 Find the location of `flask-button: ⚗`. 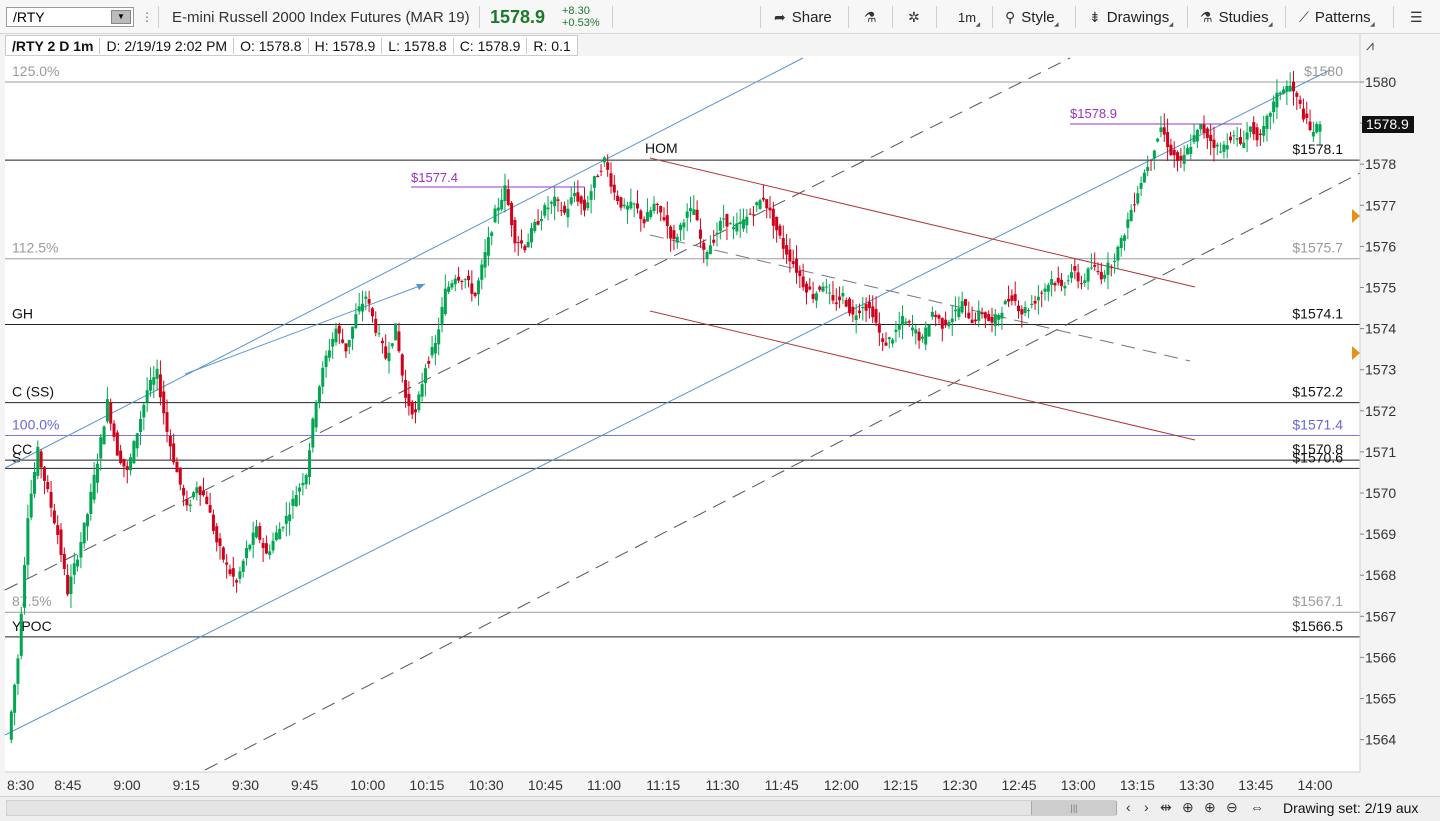

flask-button: ⚗ is located at coordinates (870, 17).